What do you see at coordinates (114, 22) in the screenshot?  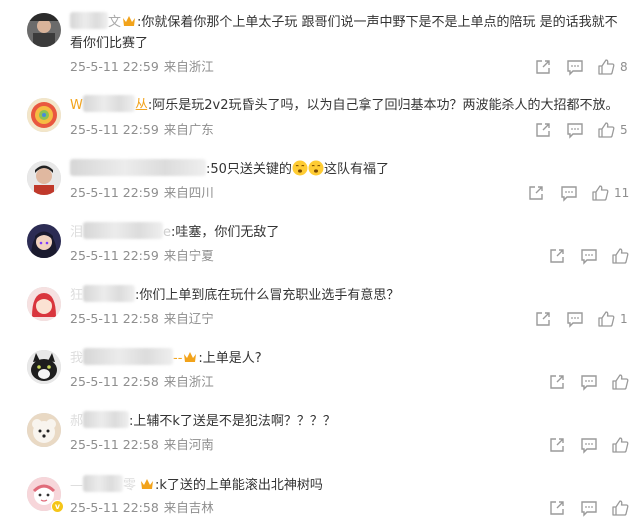 I see `username-tail: 文` at bounding box center [114, 22].